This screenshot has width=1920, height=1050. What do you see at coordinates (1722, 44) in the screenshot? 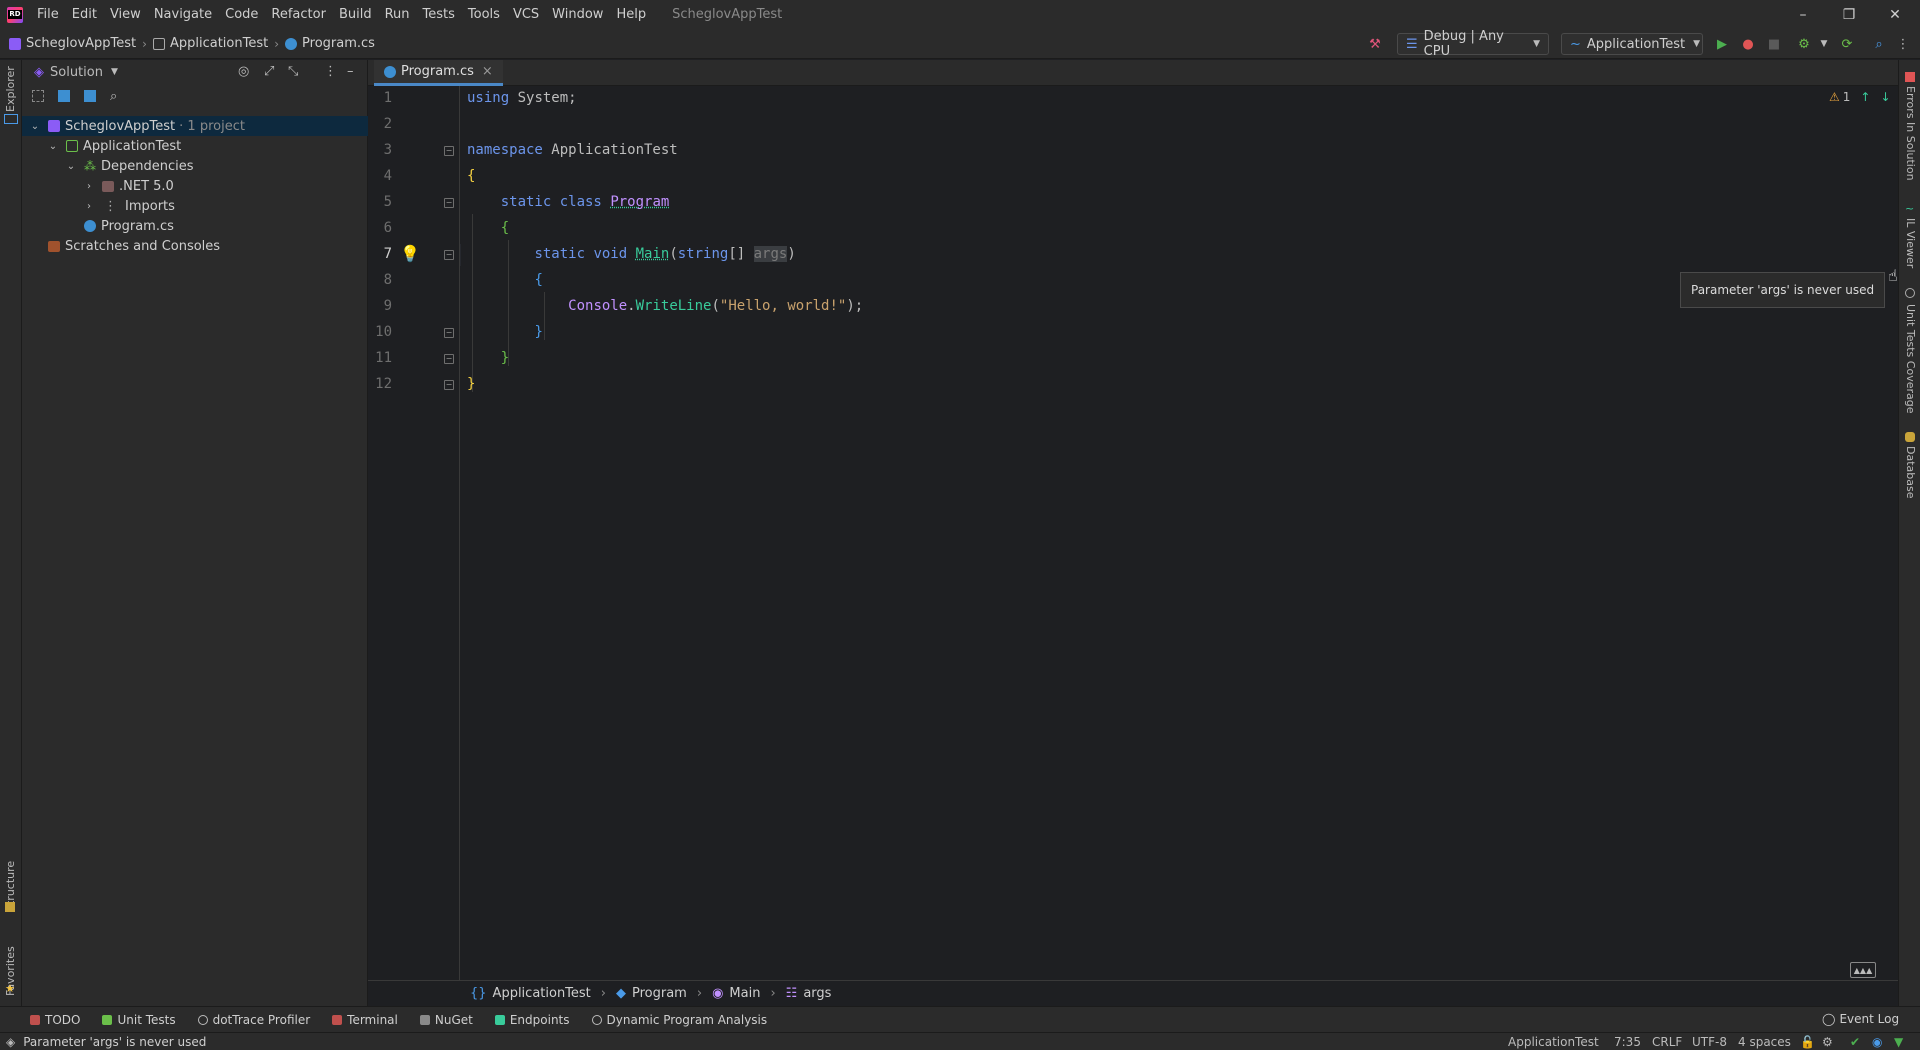
I see `run-icon: ▶` at bounding box center [1722, 44].